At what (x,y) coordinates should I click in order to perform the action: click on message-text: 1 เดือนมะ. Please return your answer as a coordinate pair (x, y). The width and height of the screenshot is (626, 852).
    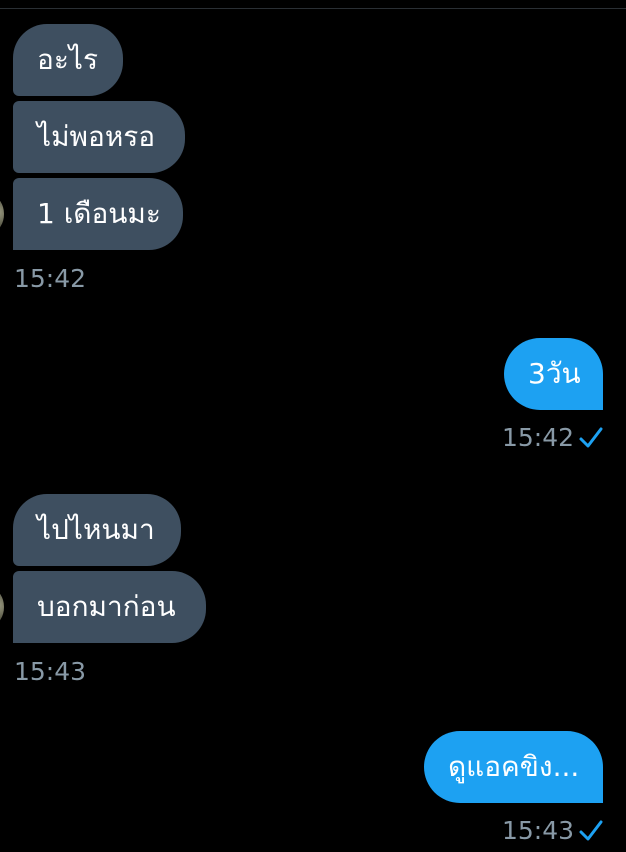
    Looking at the image, I should click on (99, 213).